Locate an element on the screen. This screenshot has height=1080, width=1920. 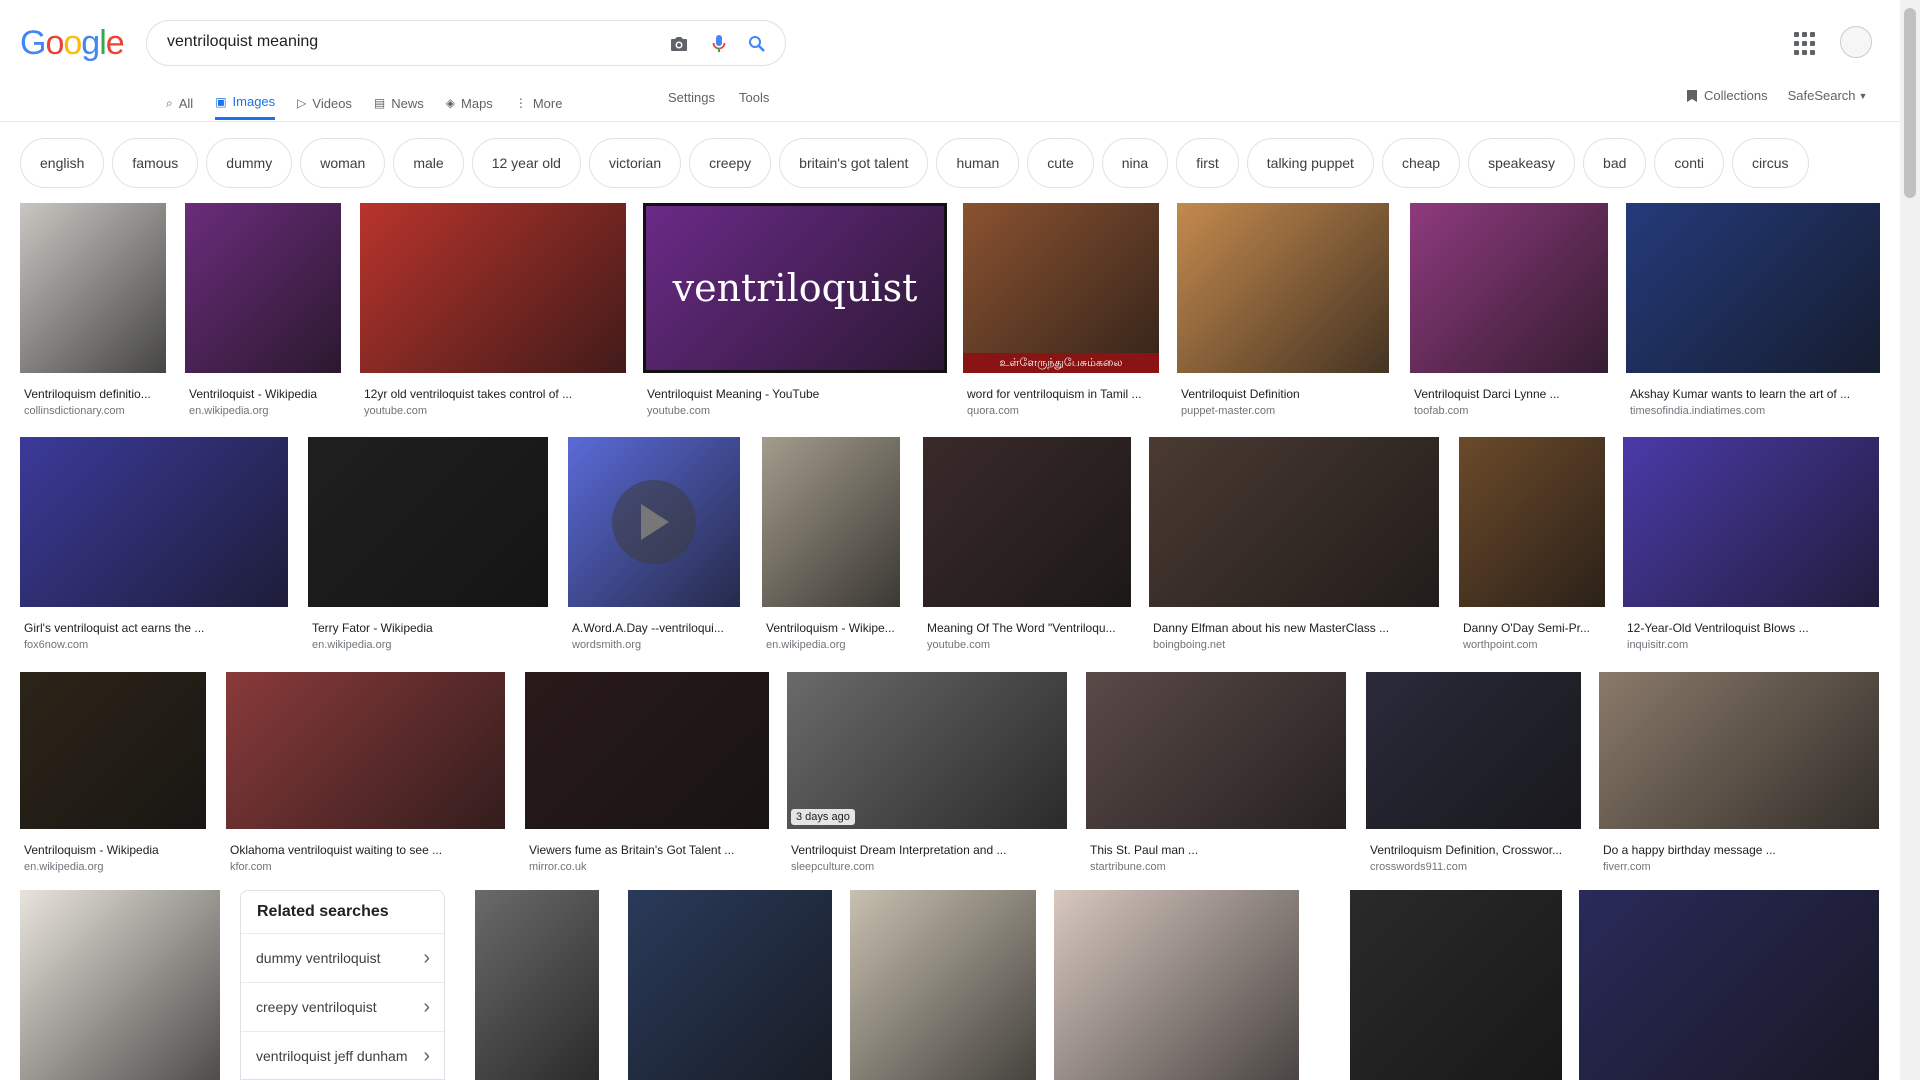
camera-icon is located at coordinates (679, 44).